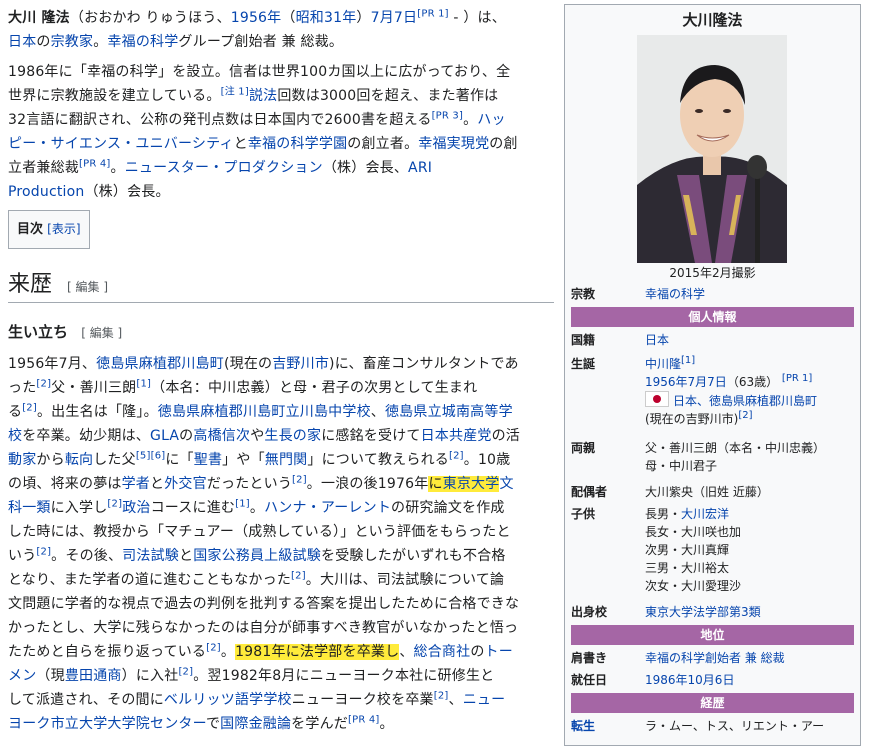  Describe the element at coordinates (79, 460) in the screenshot. I see `inline-link: 転向` at that location.